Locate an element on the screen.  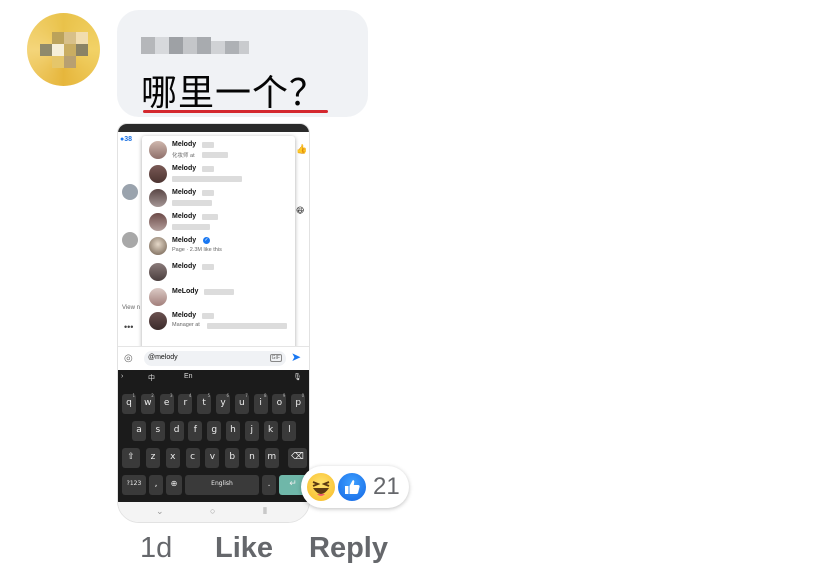
key-number-hint: 6 is located at coordinates (227, 395).